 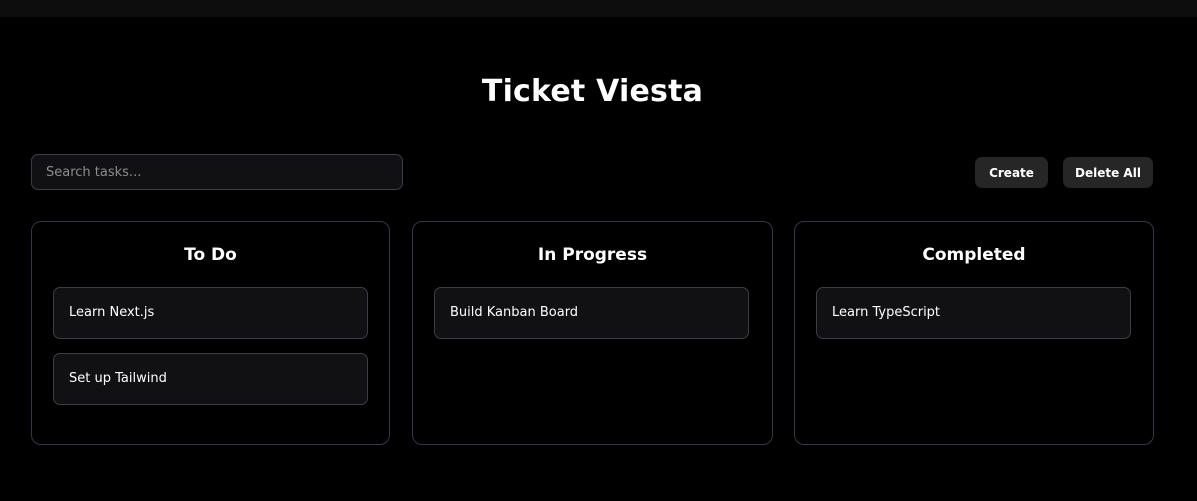 What do you see at coordinates (591, 313) in the screenshot?
I see `task-card: Build Kanban Board` at bounding box center [591, 313].